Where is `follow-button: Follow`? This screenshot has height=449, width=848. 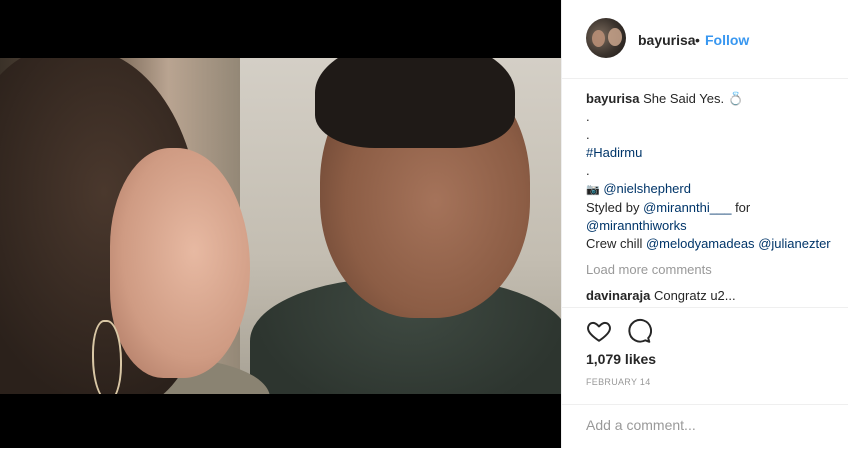
follow-button: Follow is located at coordinates (727, 40).